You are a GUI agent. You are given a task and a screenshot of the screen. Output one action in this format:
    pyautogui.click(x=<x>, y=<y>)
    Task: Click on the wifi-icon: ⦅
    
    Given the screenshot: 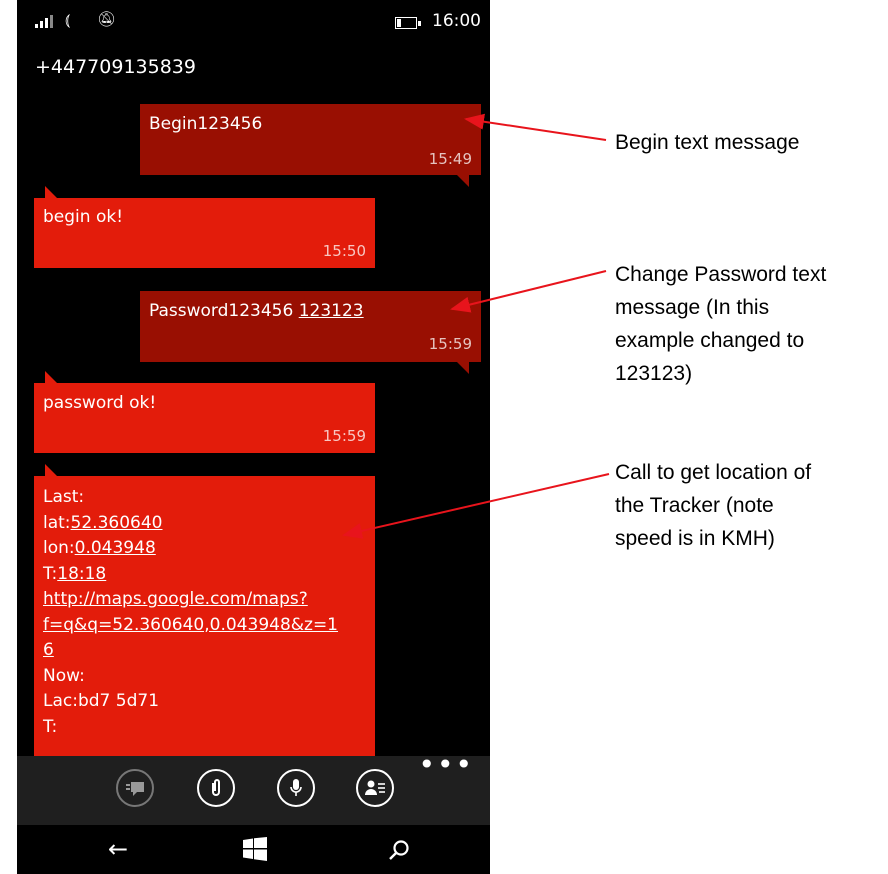 What is the action you would take?
    pyautogui.click(x=68, y=19)
    